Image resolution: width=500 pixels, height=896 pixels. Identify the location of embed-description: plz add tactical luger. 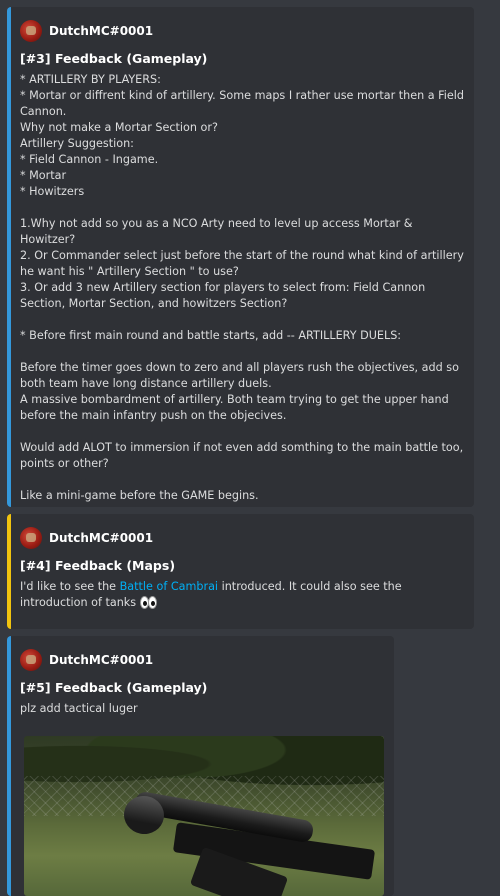
(79, 708).